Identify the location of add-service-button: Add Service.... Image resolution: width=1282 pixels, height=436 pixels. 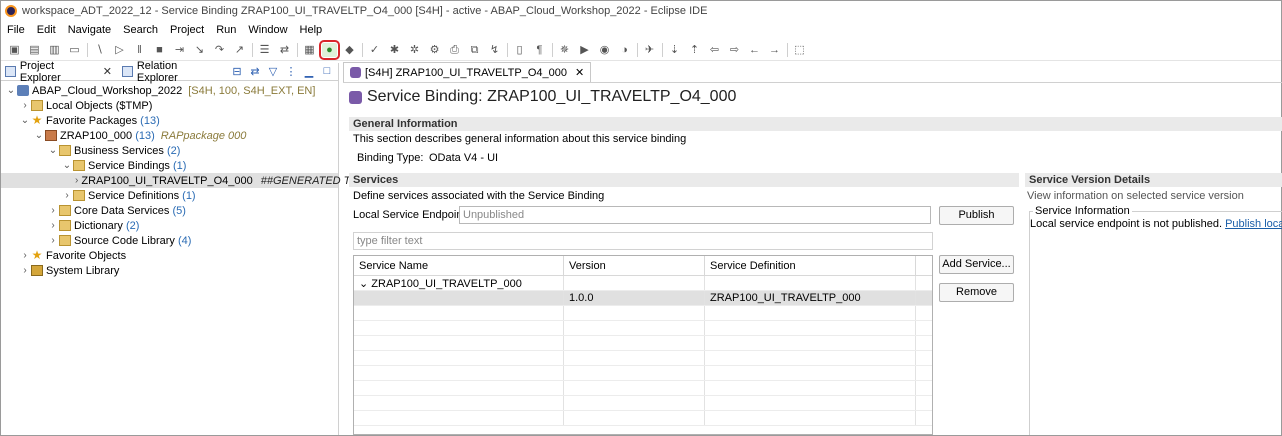
(976, 264).